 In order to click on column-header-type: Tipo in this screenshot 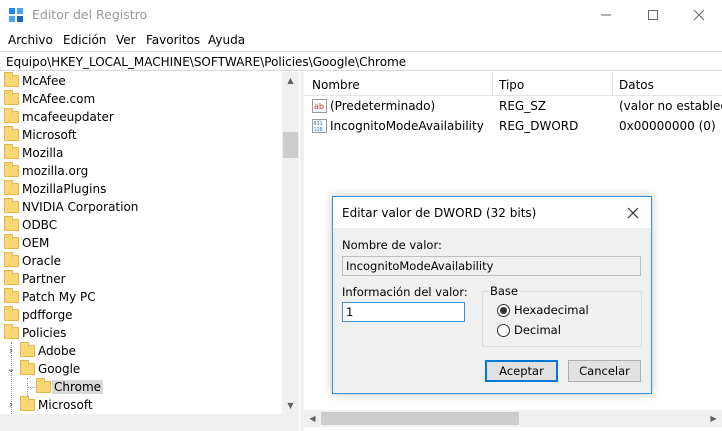, I will do `click(511, 85)`.